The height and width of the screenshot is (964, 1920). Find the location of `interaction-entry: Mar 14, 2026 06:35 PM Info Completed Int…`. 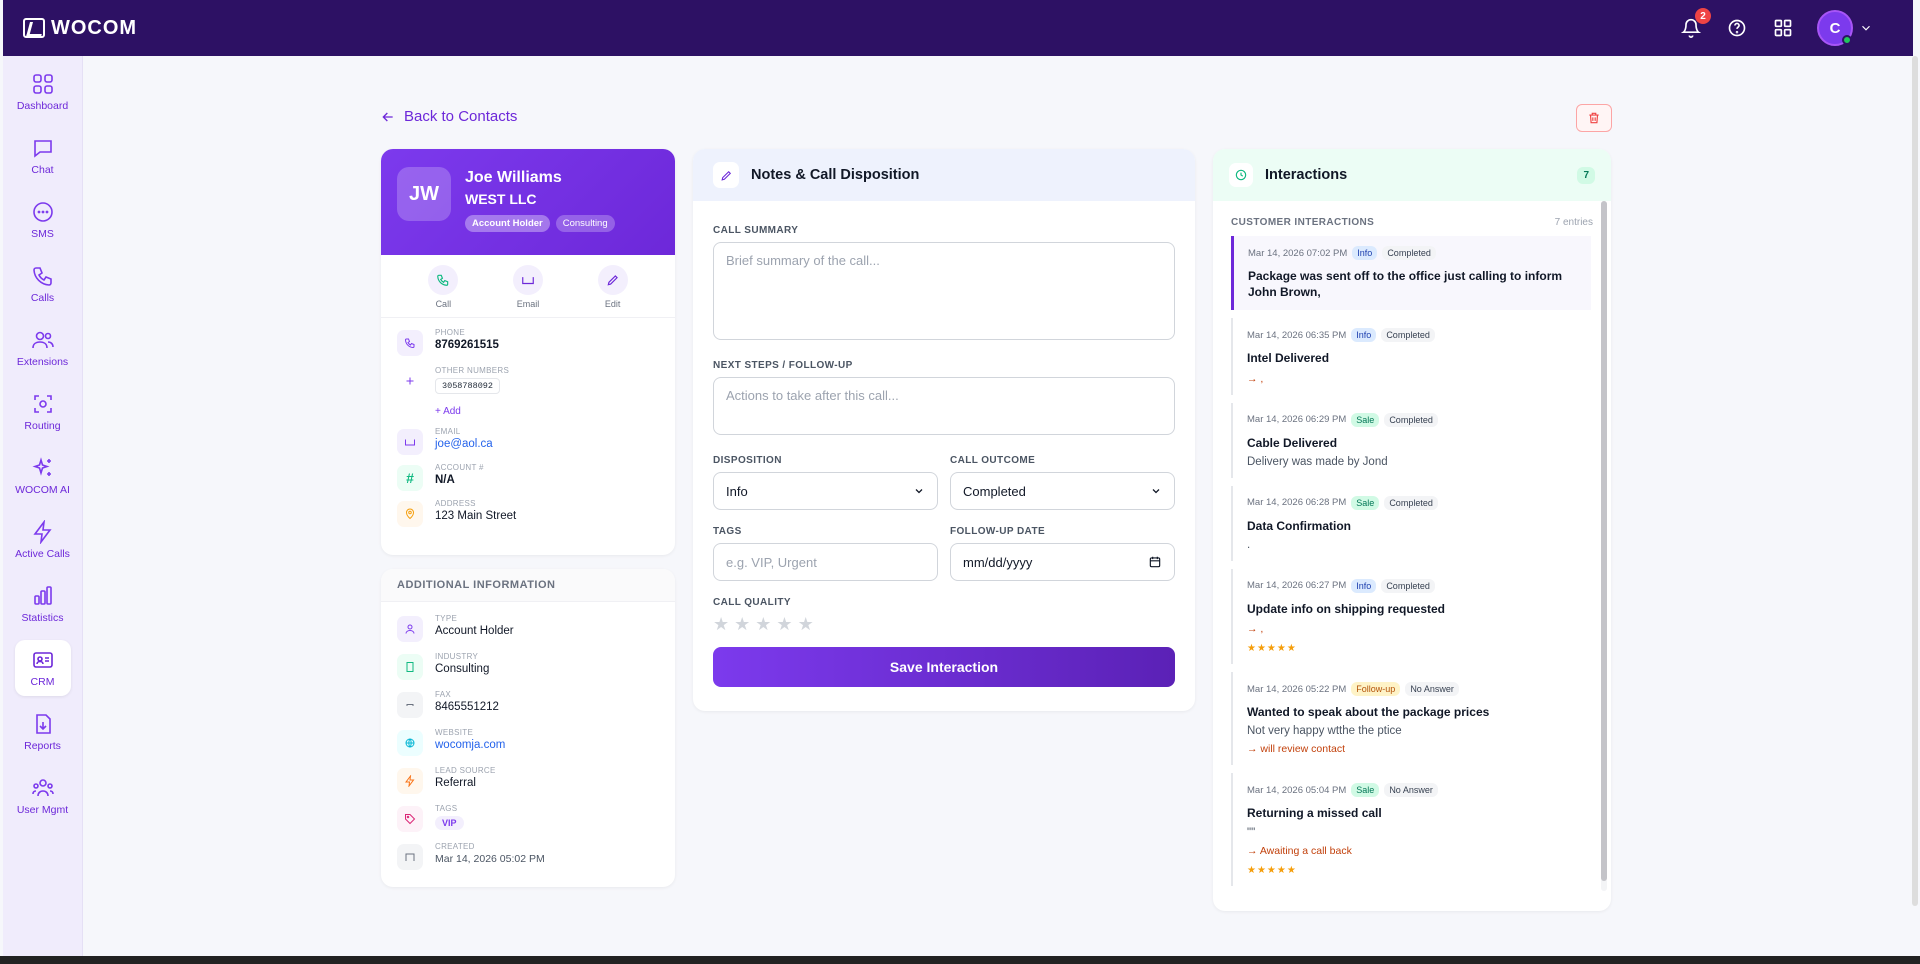

interaction-entry: Mar 14, 2026 06:35 PM Info Completed Int… is located at coordinates (1411, 356).